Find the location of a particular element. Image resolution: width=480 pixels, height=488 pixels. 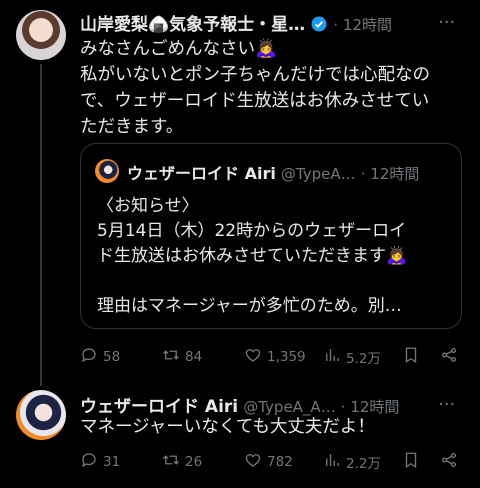

quote-display-name: ウェザーロイド Airi is located at coordinates (201, 173).